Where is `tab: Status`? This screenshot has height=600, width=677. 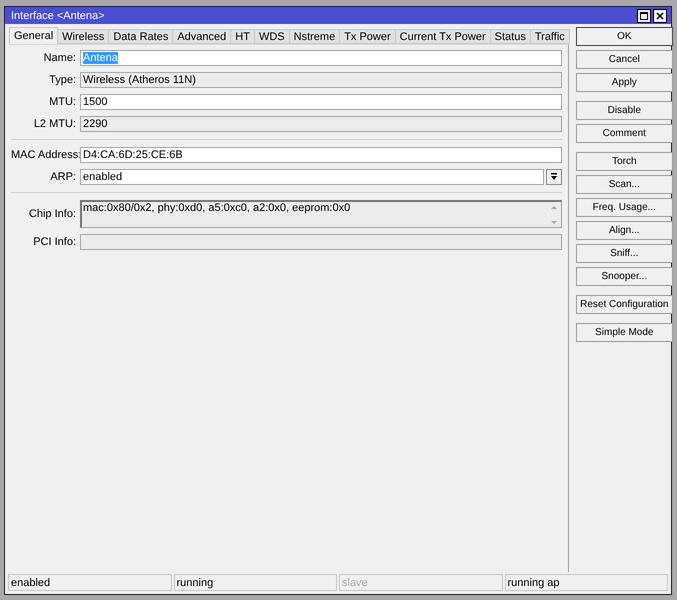 tab: Status is located at coordinates (510, 36).